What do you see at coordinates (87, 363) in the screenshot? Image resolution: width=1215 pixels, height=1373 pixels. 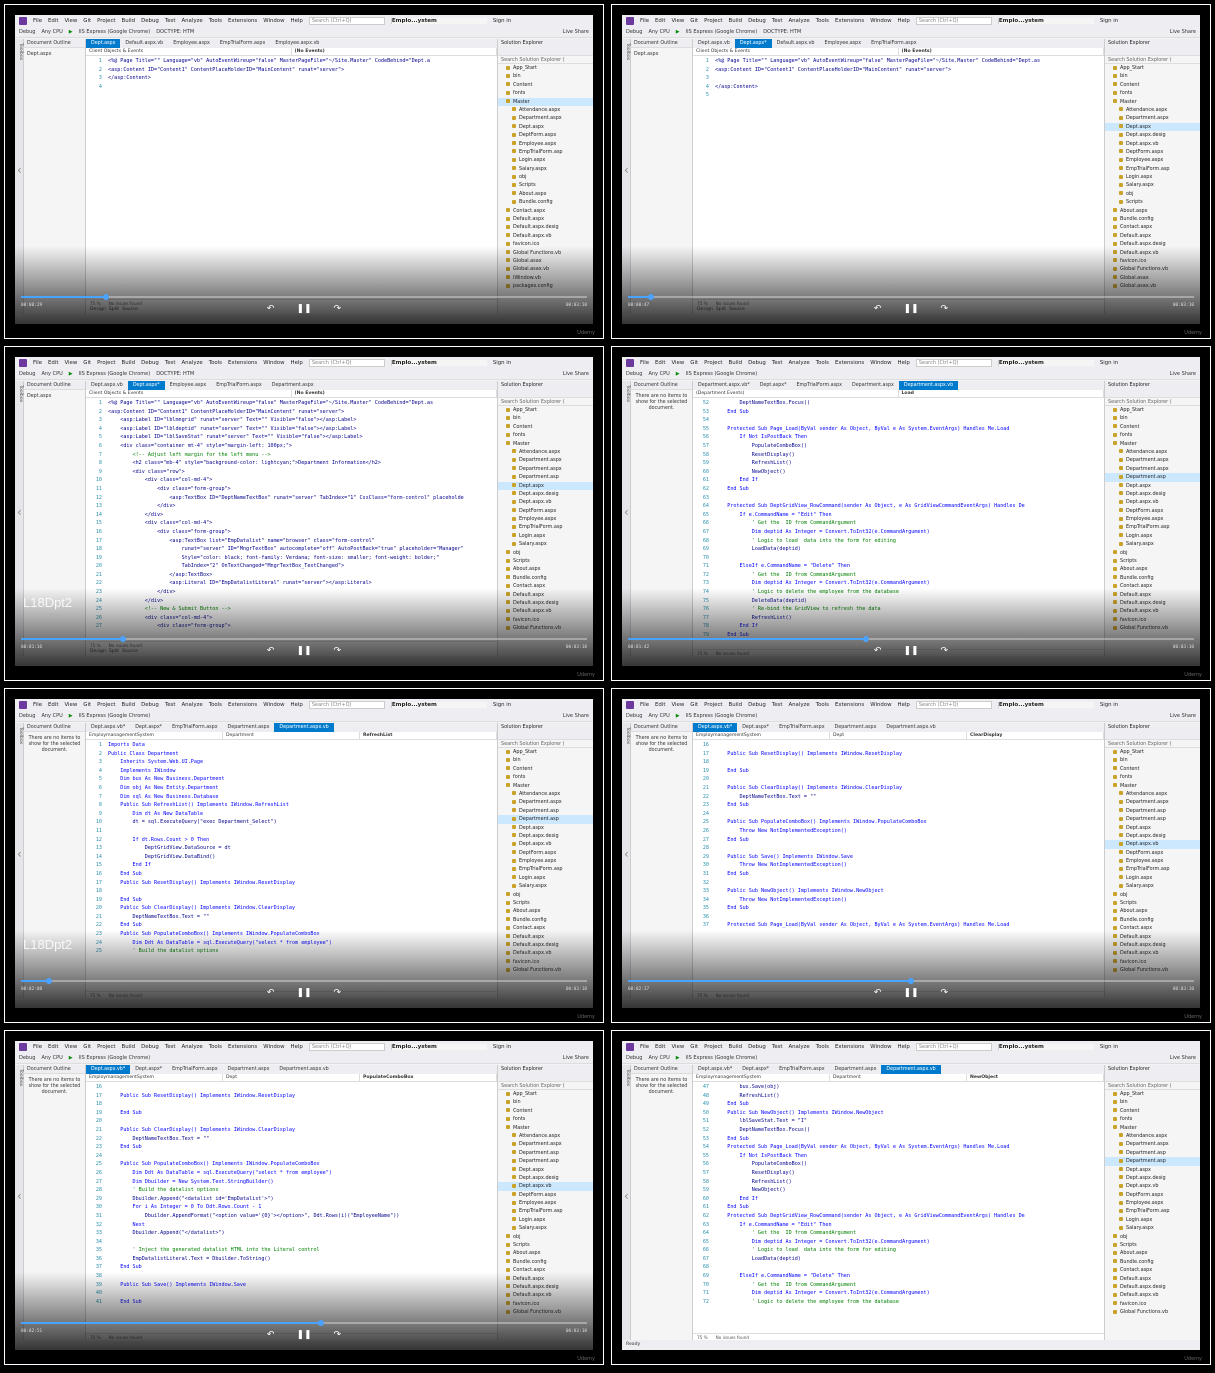 I see `menu-item: Git` at bounding box center [87, 363].